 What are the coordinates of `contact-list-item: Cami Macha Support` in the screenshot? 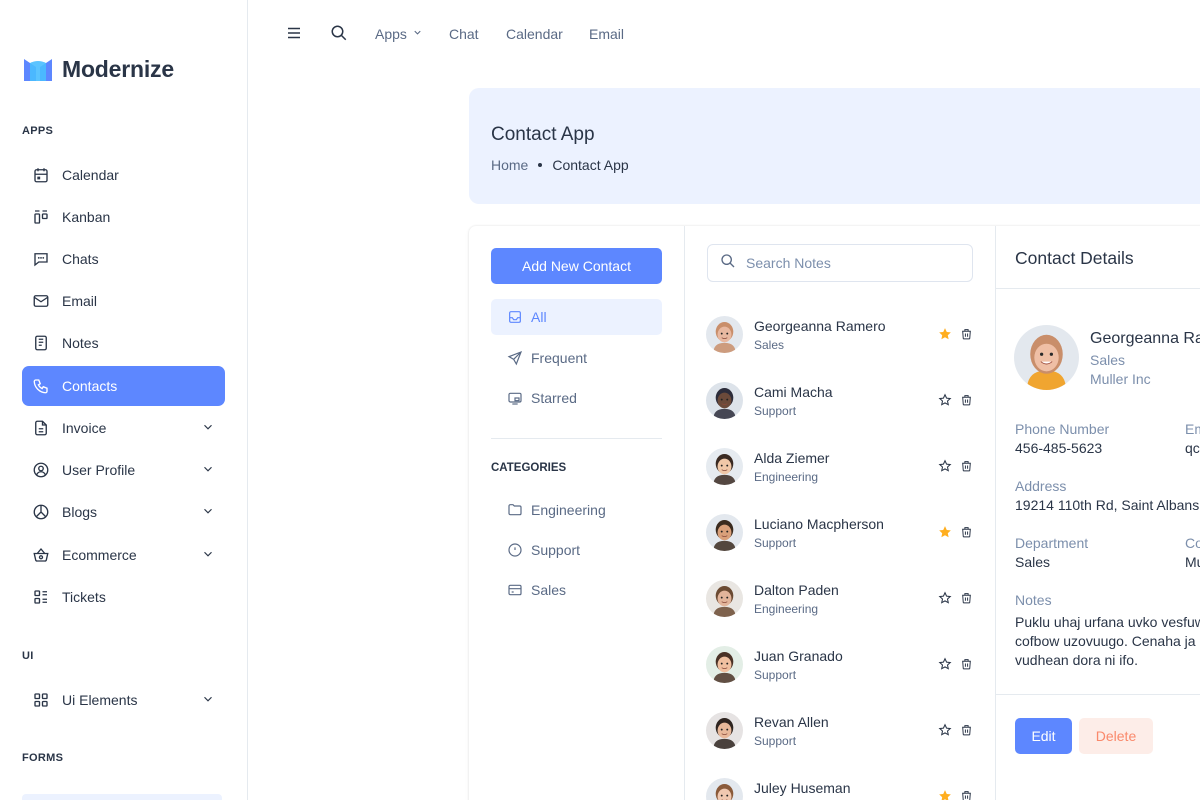 It's located at (841, 401).